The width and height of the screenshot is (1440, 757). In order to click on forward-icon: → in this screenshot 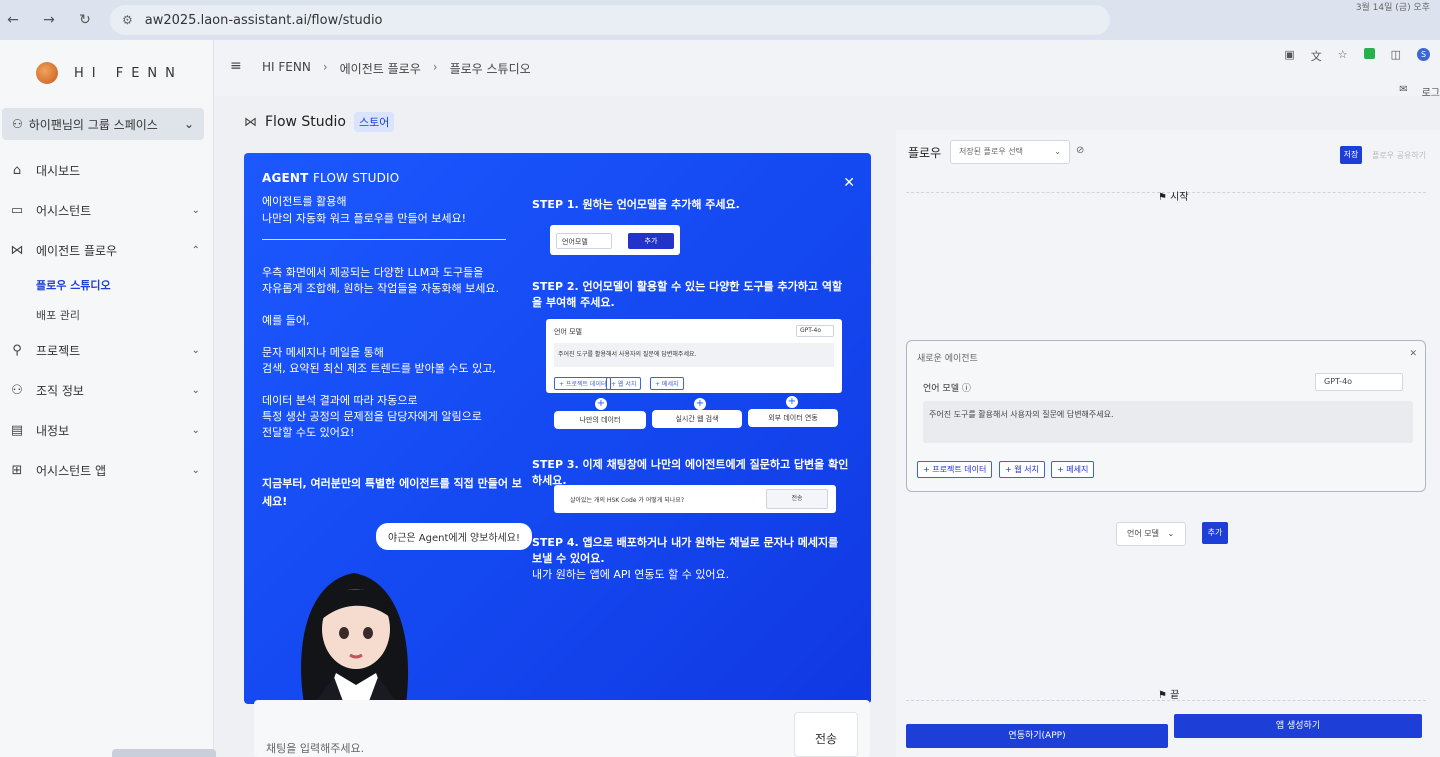, I will do `click(49, 20)`.